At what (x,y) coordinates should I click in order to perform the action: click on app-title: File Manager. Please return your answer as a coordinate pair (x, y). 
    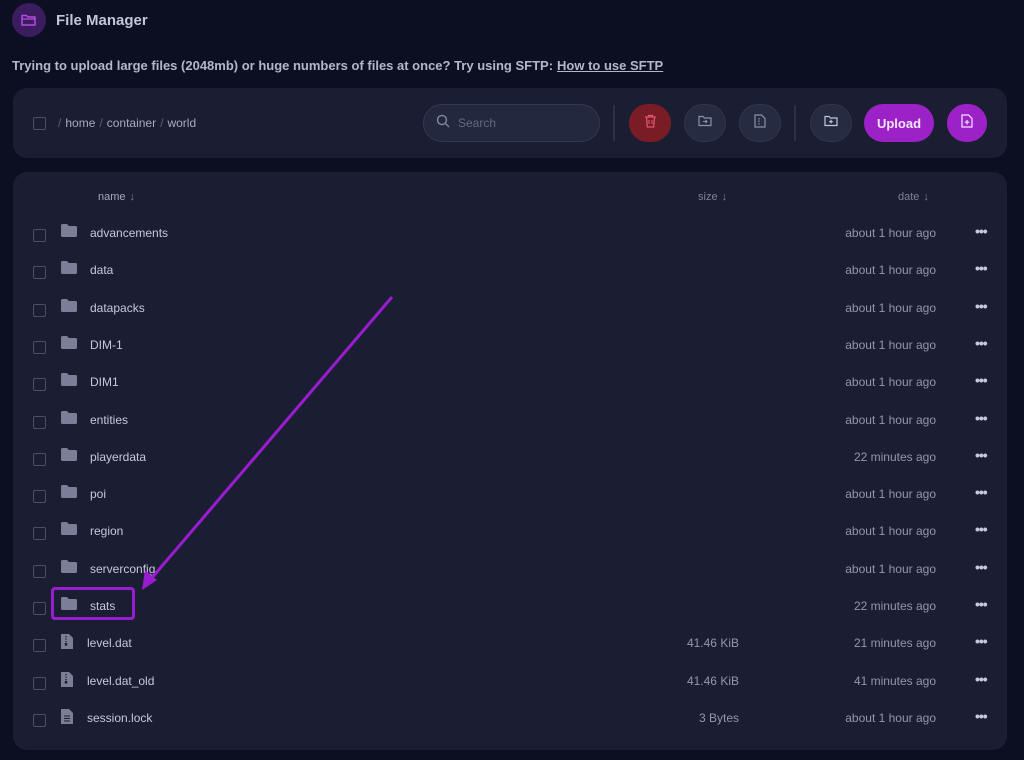
    Looking at the image, I should click on (102, 20).